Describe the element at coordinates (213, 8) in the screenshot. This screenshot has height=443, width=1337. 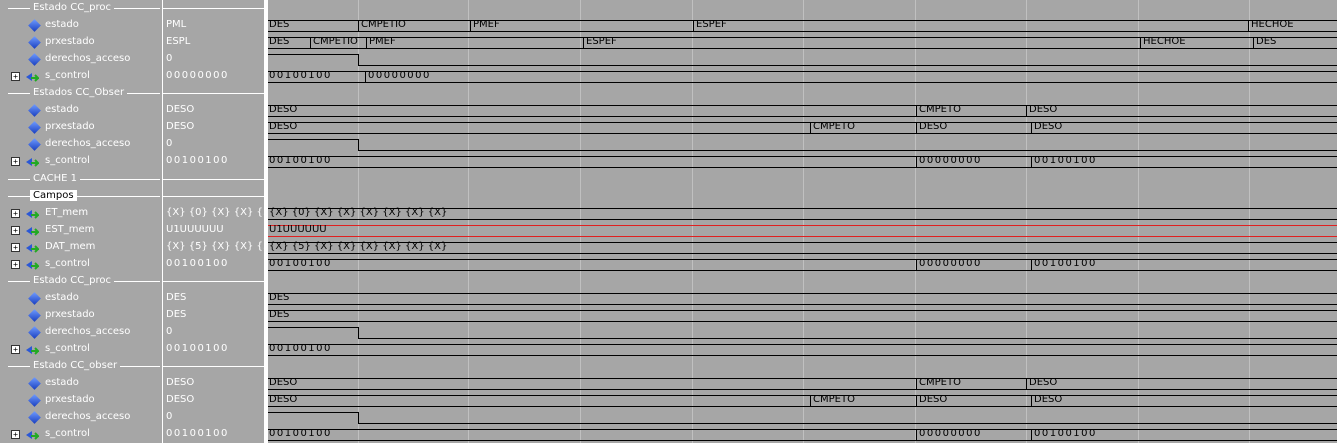
I see `group-divider` at that location.